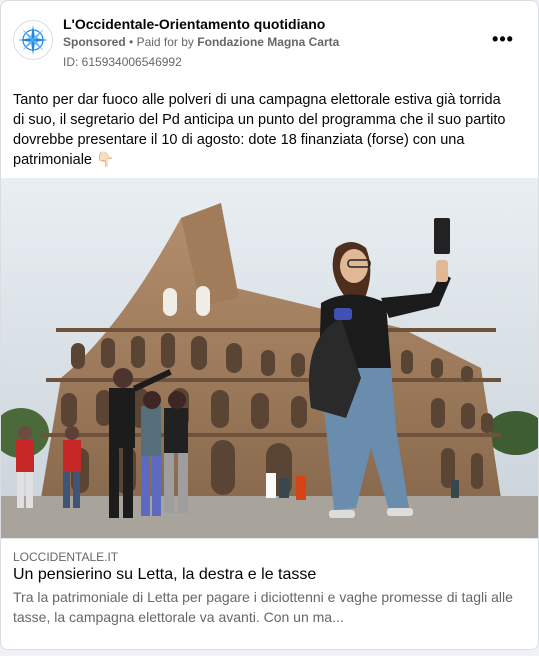  I want to click on sponsored-label: Sponsored, so click(94, 42).